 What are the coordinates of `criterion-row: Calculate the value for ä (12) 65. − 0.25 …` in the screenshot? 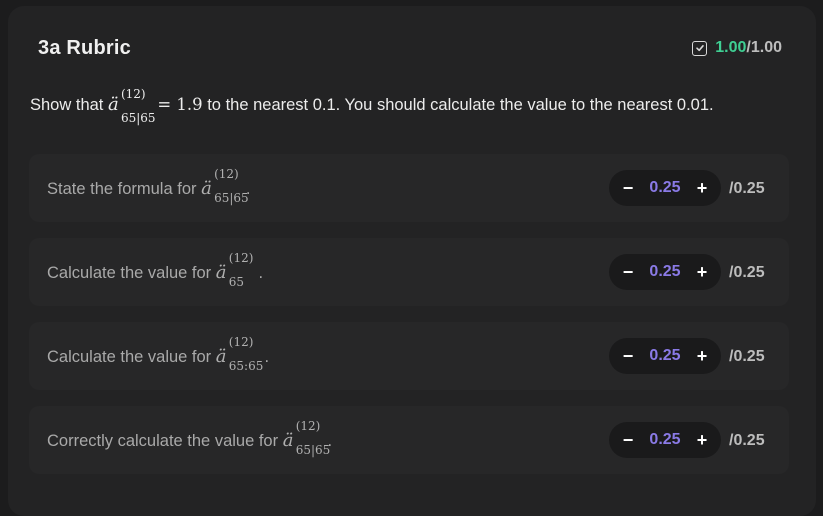 It's located at (409, 272).